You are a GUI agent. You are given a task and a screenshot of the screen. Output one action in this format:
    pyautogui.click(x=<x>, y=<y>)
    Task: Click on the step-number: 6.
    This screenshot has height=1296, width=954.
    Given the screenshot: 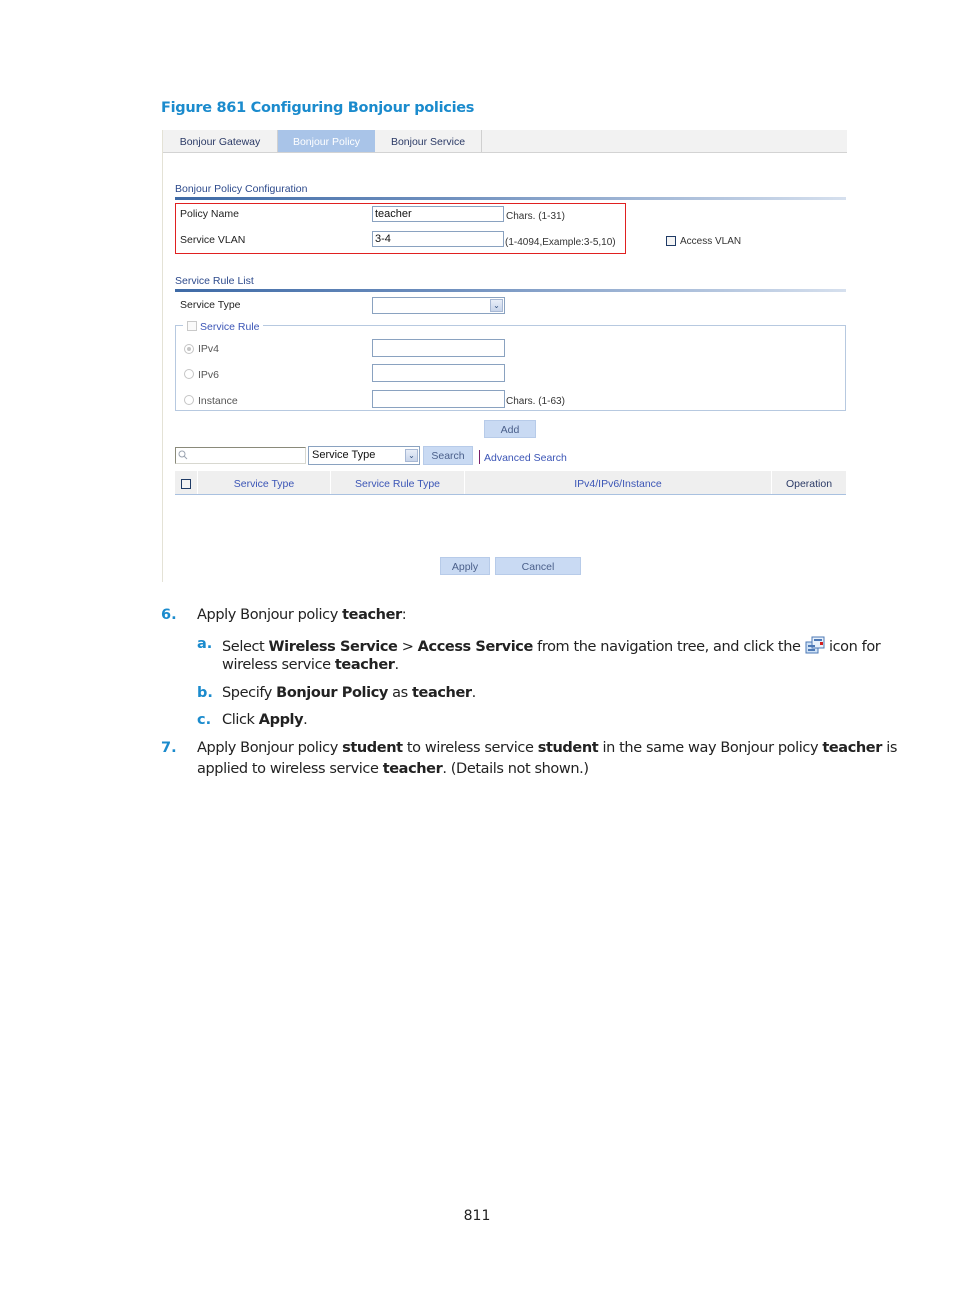 What is the action you would take?
    pyautogui.click(x=169, y=615)
    